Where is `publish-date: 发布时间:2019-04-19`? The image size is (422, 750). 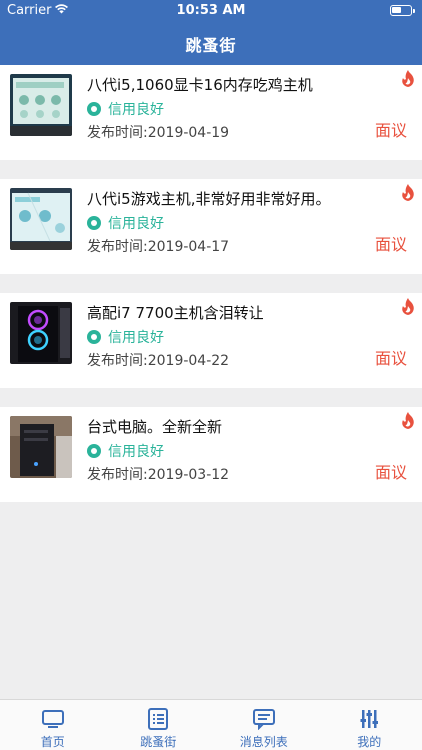
publish-date: 发布时间:2019-04-19 is located at coordinates (158, 133).